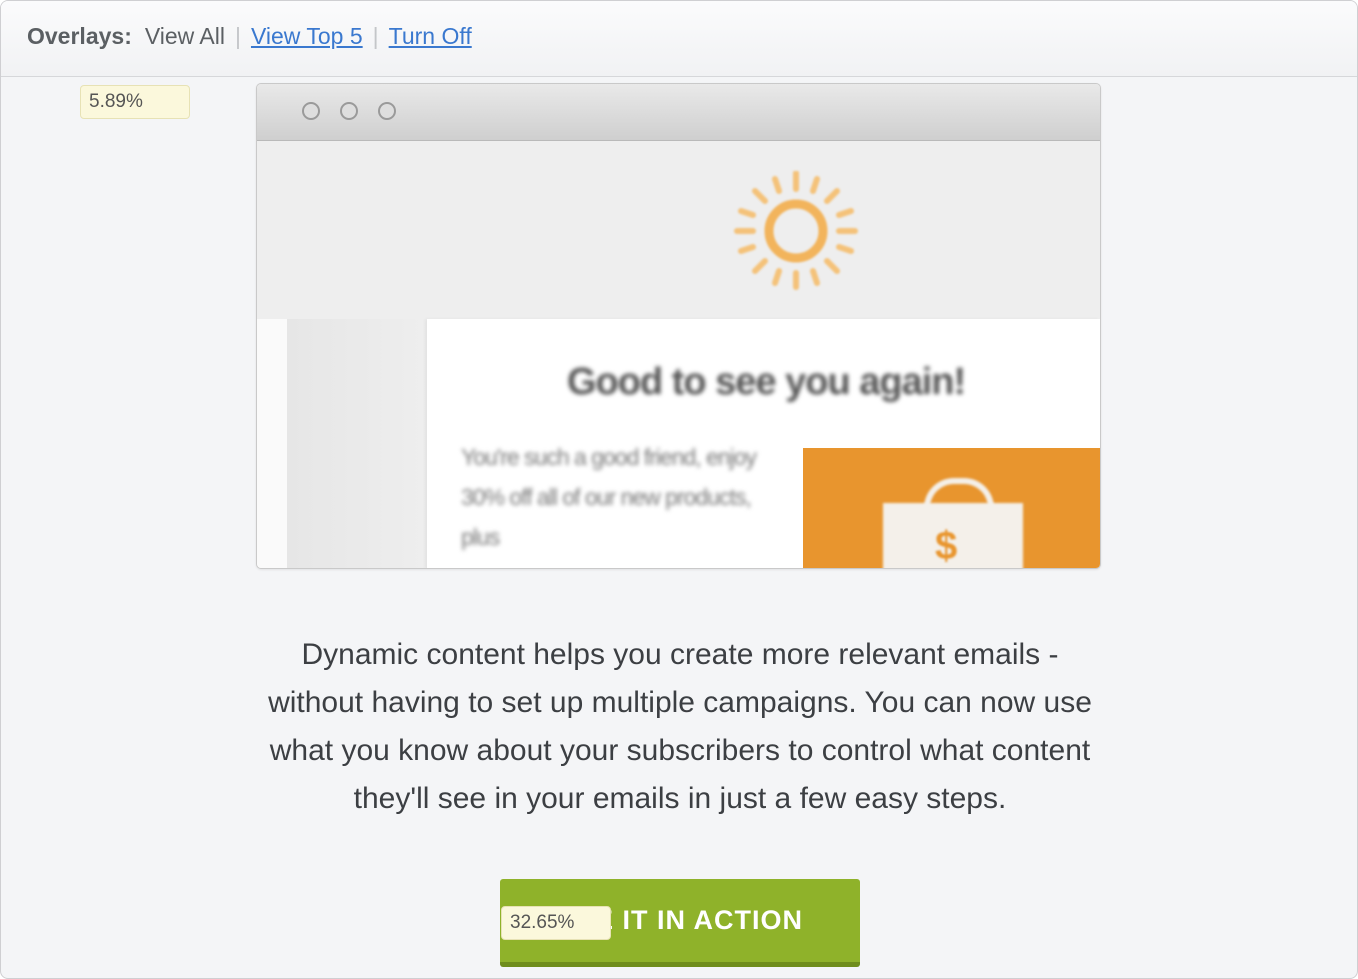 Image resolution: width=1358 pixels, height=979 pixels. I want to click on click-percentage-badge: 32.65%, so click(556, 923).